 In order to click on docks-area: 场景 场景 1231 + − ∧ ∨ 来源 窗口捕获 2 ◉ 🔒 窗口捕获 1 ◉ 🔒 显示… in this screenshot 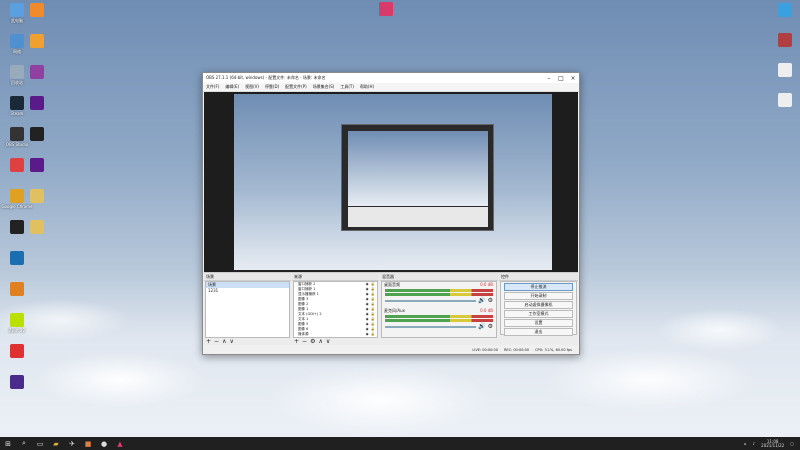, I will do `click(391, 308)`.